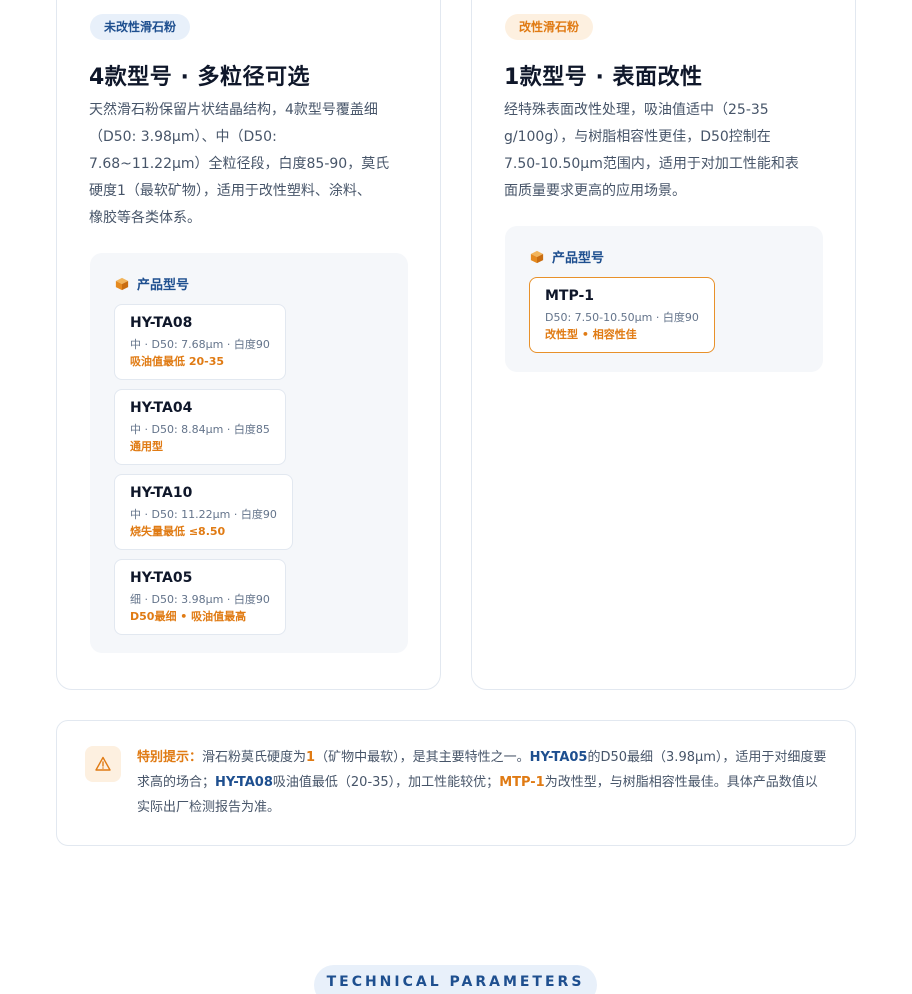  I want to click on product-tag: 改性型 • 相容性佳, so click(591, 334).